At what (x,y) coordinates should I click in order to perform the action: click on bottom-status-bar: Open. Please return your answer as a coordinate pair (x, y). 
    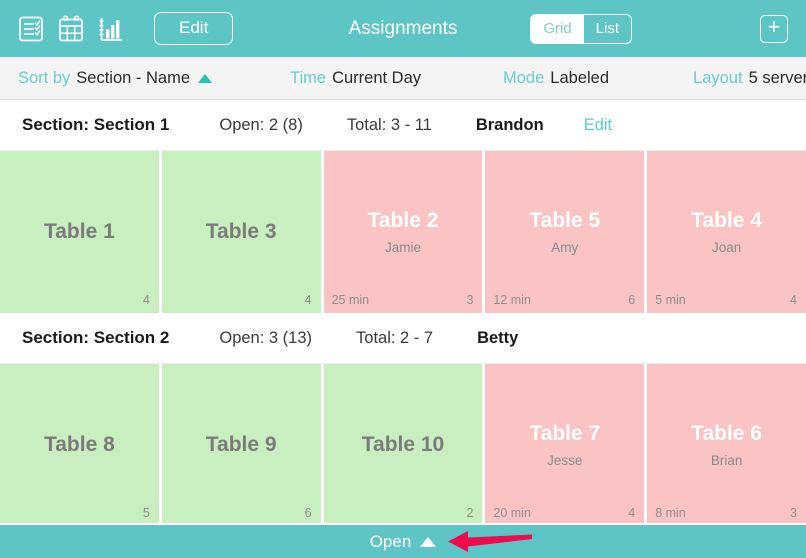
    Looking at the image, I should click on (403, 540).